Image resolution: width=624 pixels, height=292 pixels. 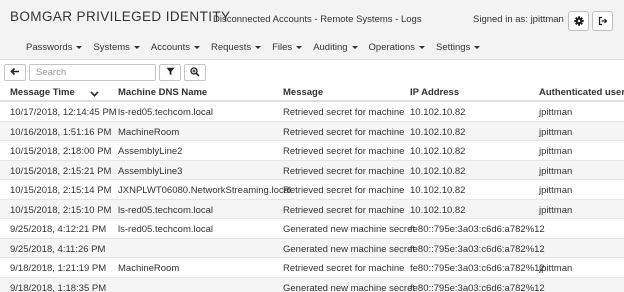 I want to click on app-title: BOMGAR PRIVILEGED IDENTITY, so click(x=120, y=16).